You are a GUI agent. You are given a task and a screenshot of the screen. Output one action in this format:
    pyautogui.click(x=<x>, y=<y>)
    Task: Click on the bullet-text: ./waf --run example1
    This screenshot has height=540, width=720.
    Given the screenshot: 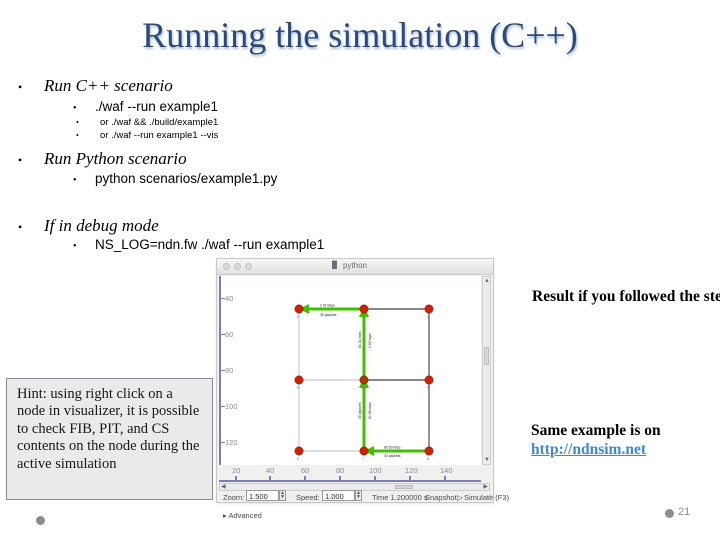 What is the action you would take?
    pyautogui.click(x=157, y=106)
    